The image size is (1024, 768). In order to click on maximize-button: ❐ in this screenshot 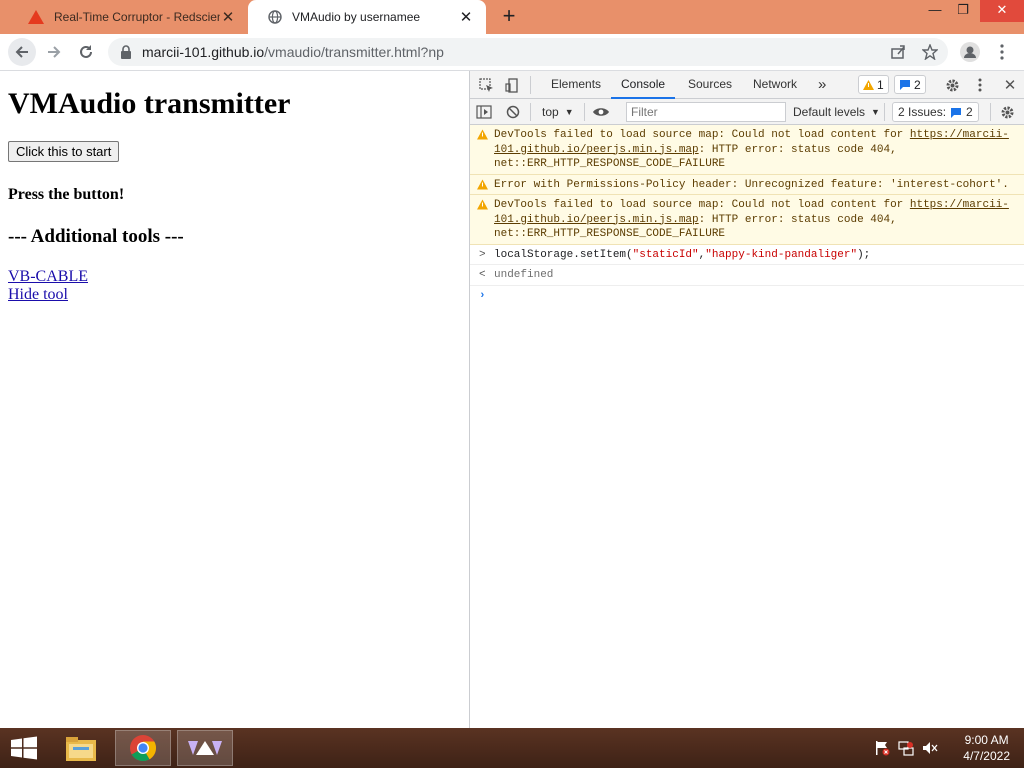, I will do `click(963, 11)`.